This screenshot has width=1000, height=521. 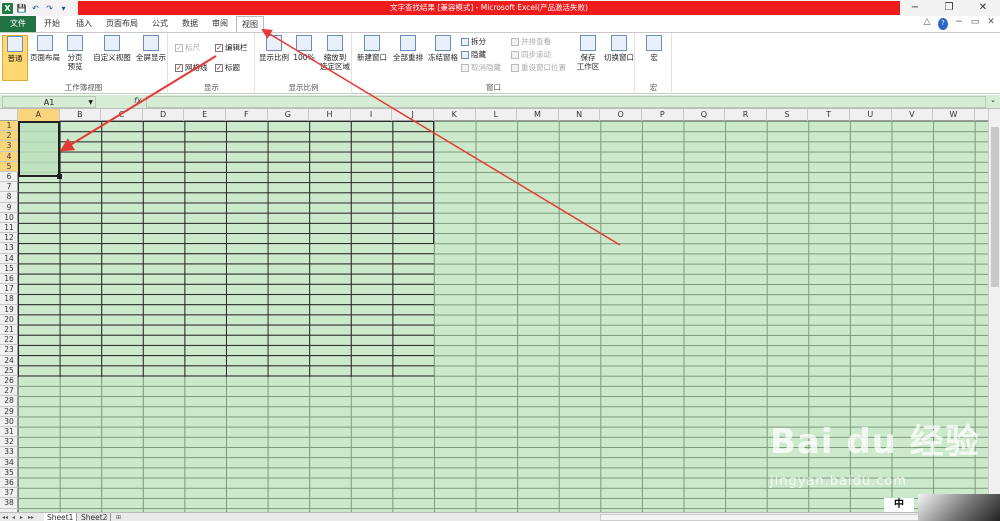 What do you see at coordinates (191, 68) in the screenshot?
I see `gridlines-checkbox: ✓ 网格线` at bounding box center [191, 68].